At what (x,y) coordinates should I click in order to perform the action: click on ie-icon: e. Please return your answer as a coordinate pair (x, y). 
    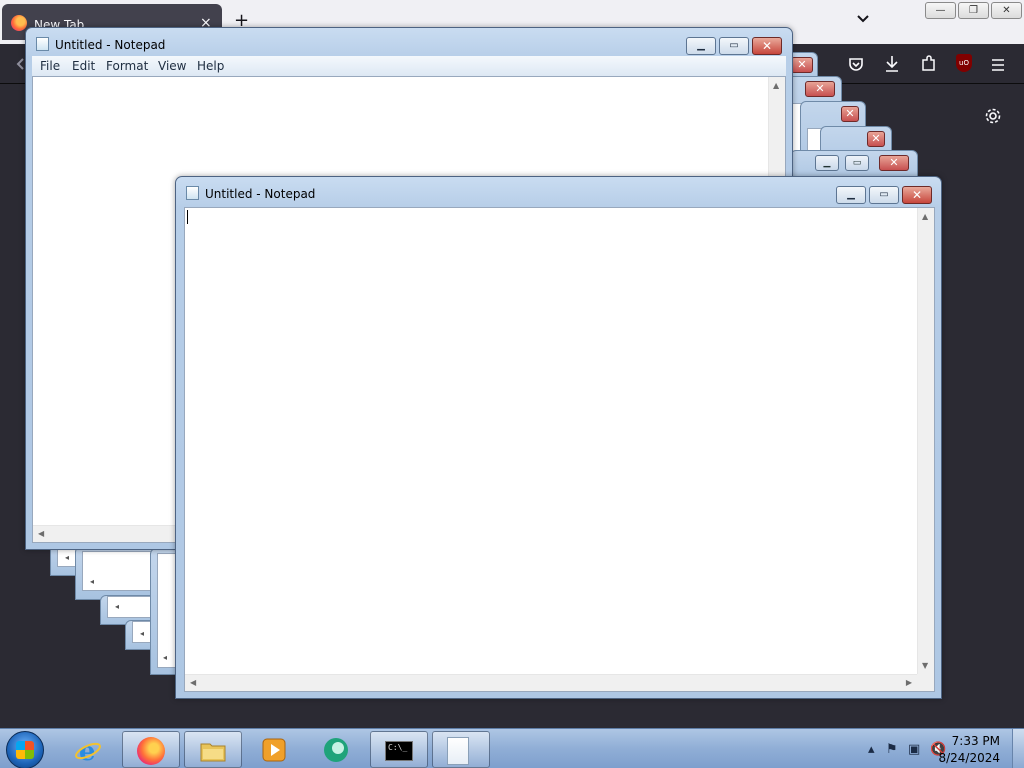
    Looking at the image, I should click on (88, 750).